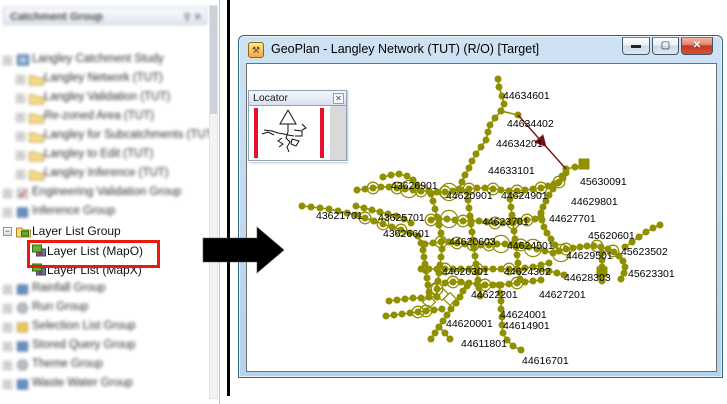 Image resolution: width=727 pixels, height=404 pixels. What do you see at coordinates (103, 117) in the screenshot?
I see `tree-item-re-zoned-area-tut: + Re-zoned Area (TUT)` at bounding box center [103, 117].